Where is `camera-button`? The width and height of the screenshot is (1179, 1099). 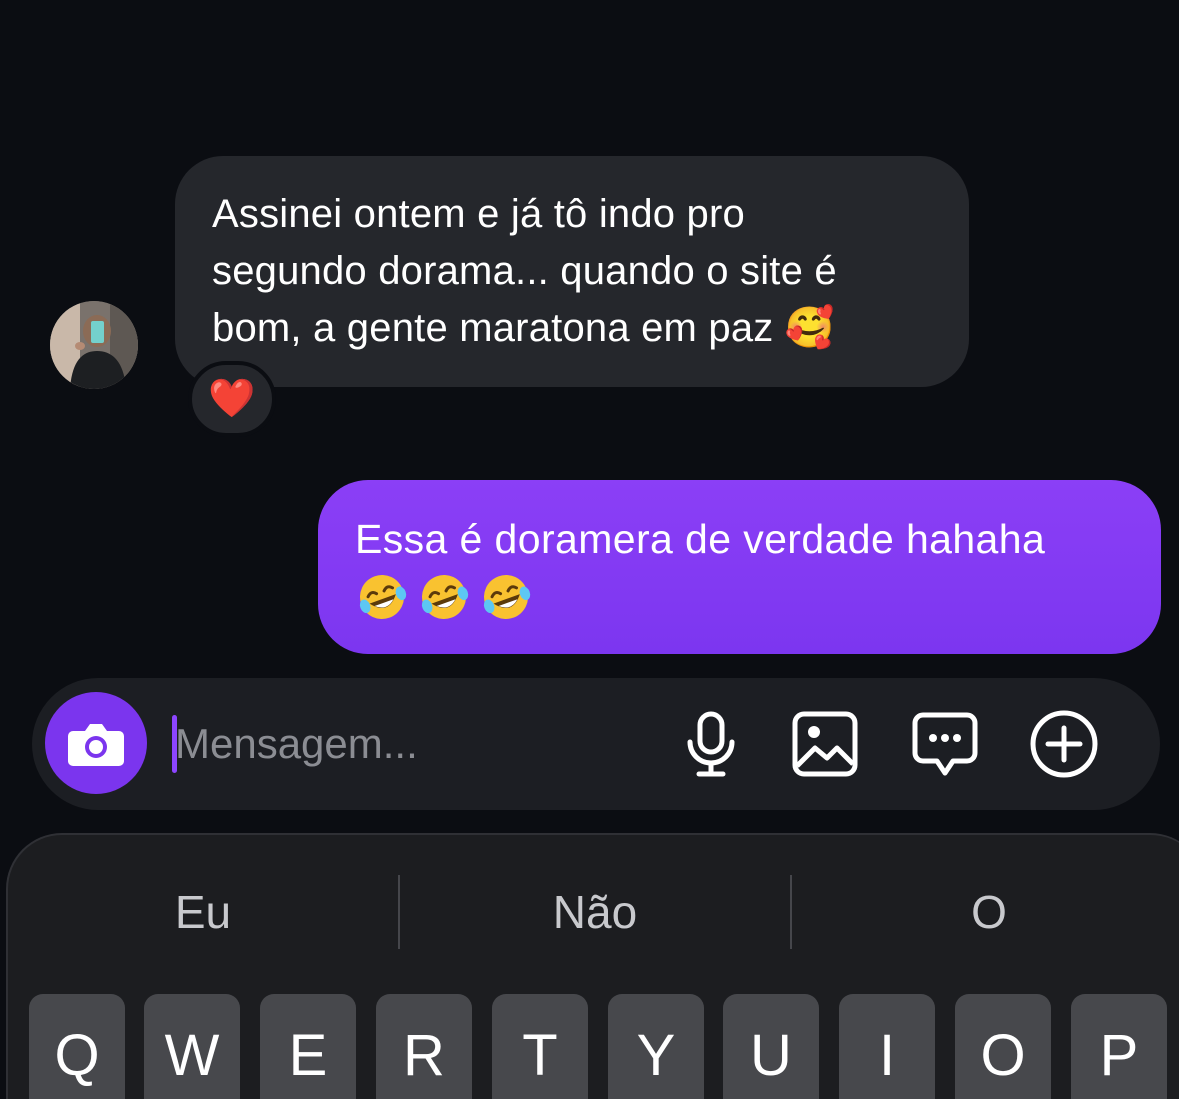
camera-button is located at coordinates (96, 743).